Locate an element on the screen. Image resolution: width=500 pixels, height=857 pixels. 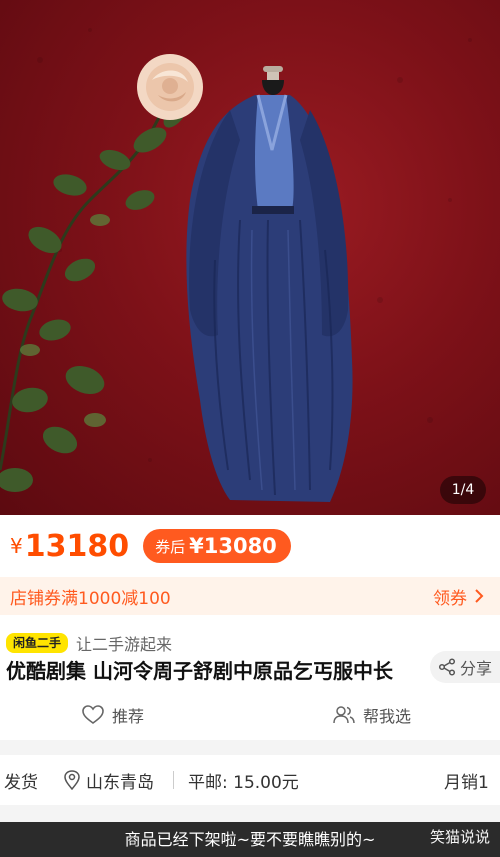
shipping-location: 山东青岛 is located at coordinates (109, 780).